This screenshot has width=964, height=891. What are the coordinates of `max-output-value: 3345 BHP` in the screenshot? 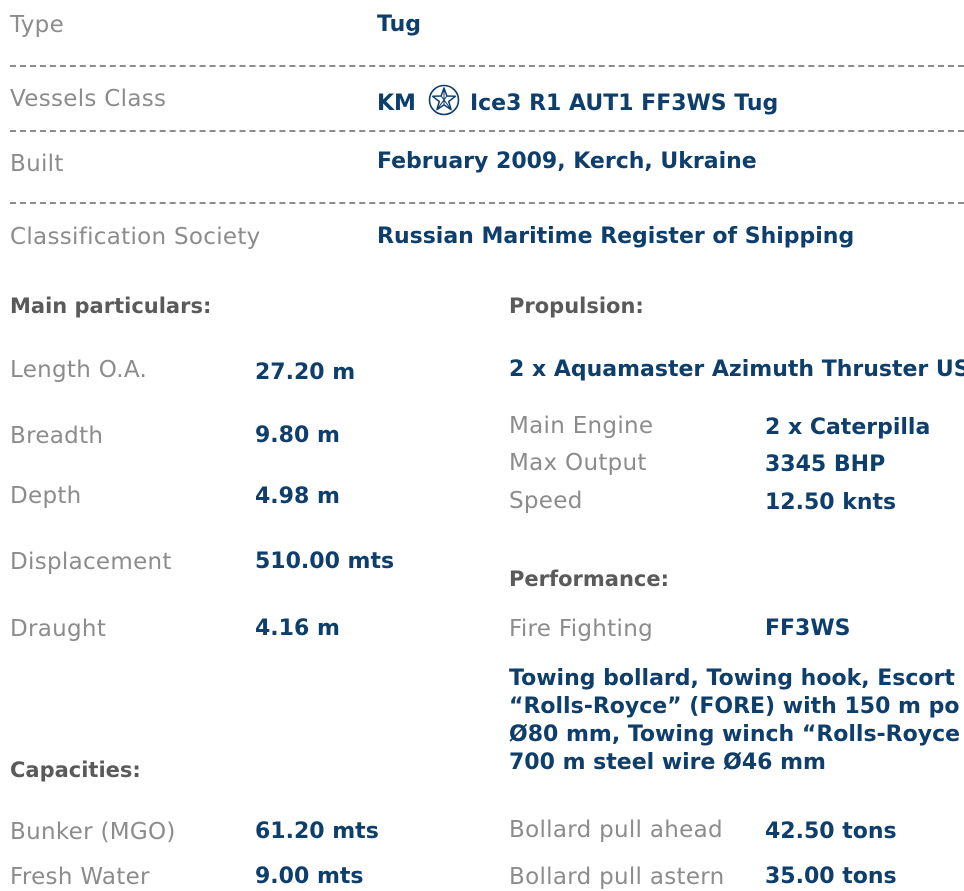 It's located at (825, 464).